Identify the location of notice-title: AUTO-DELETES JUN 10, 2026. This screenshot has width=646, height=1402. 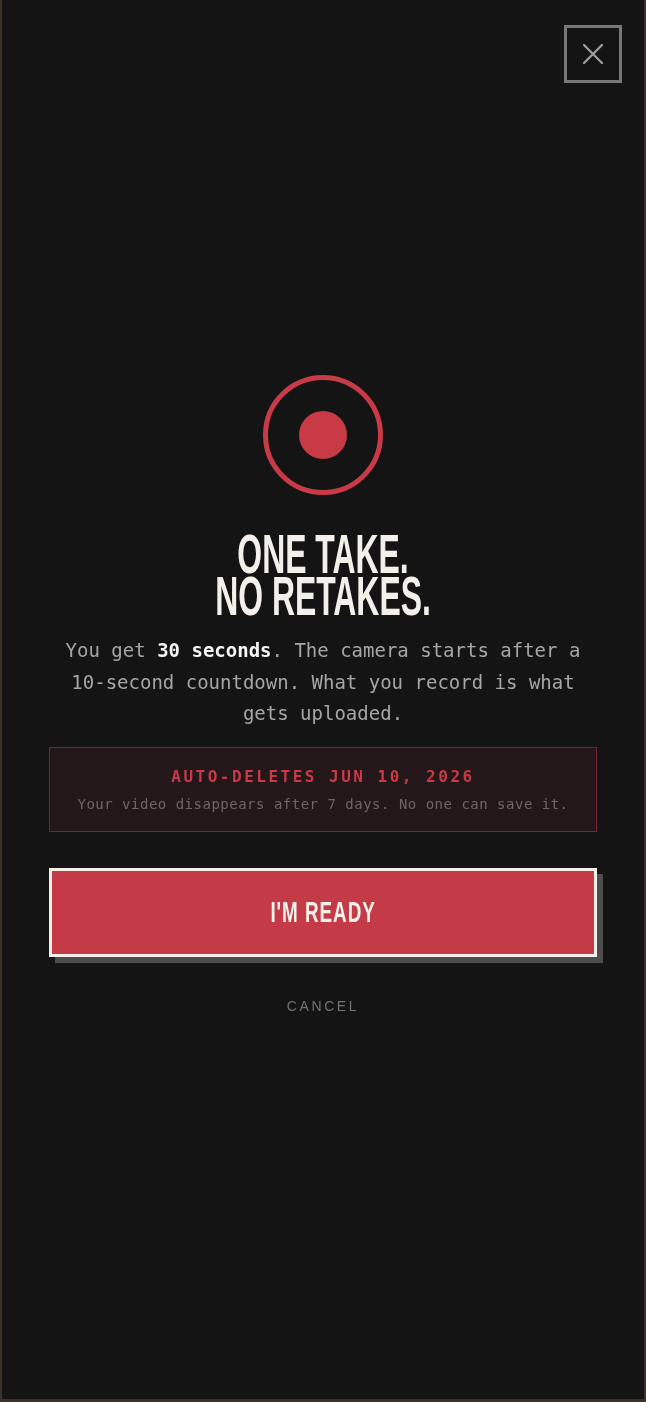
(323, 776).